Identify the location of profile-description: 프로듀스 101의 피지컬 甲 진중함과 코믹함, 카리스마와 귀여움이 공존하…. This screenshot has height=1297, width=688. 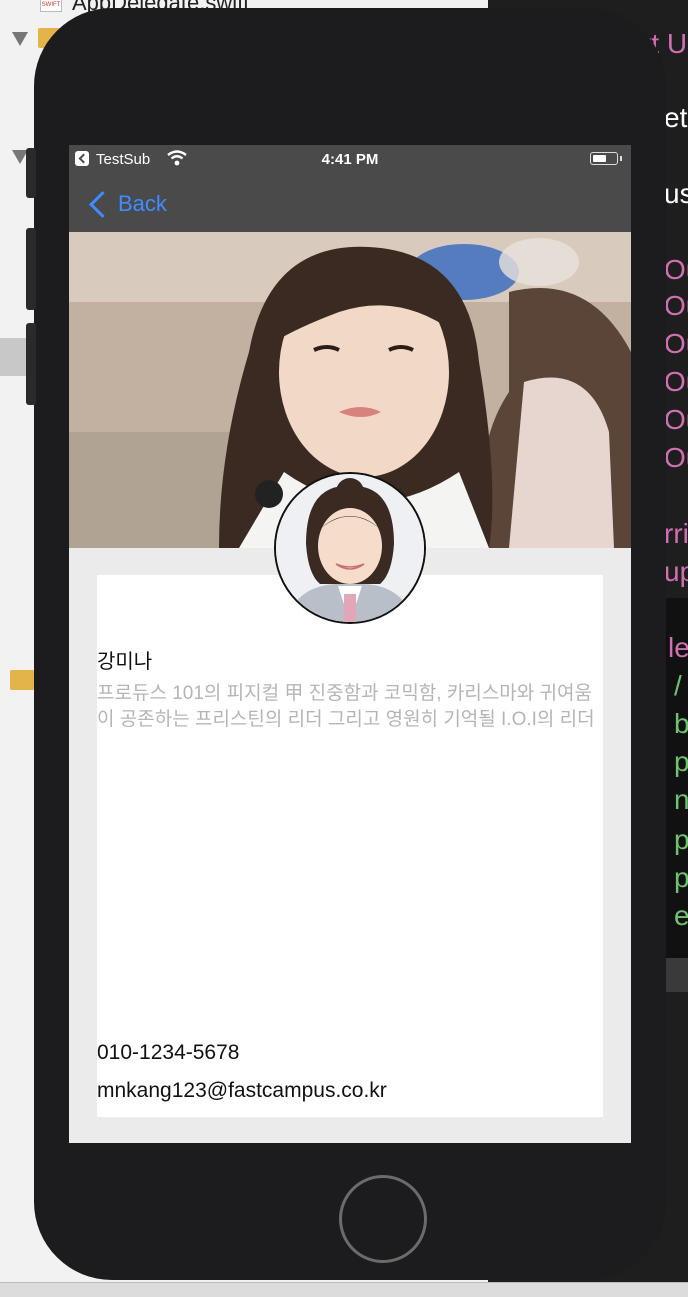
(346, 706).